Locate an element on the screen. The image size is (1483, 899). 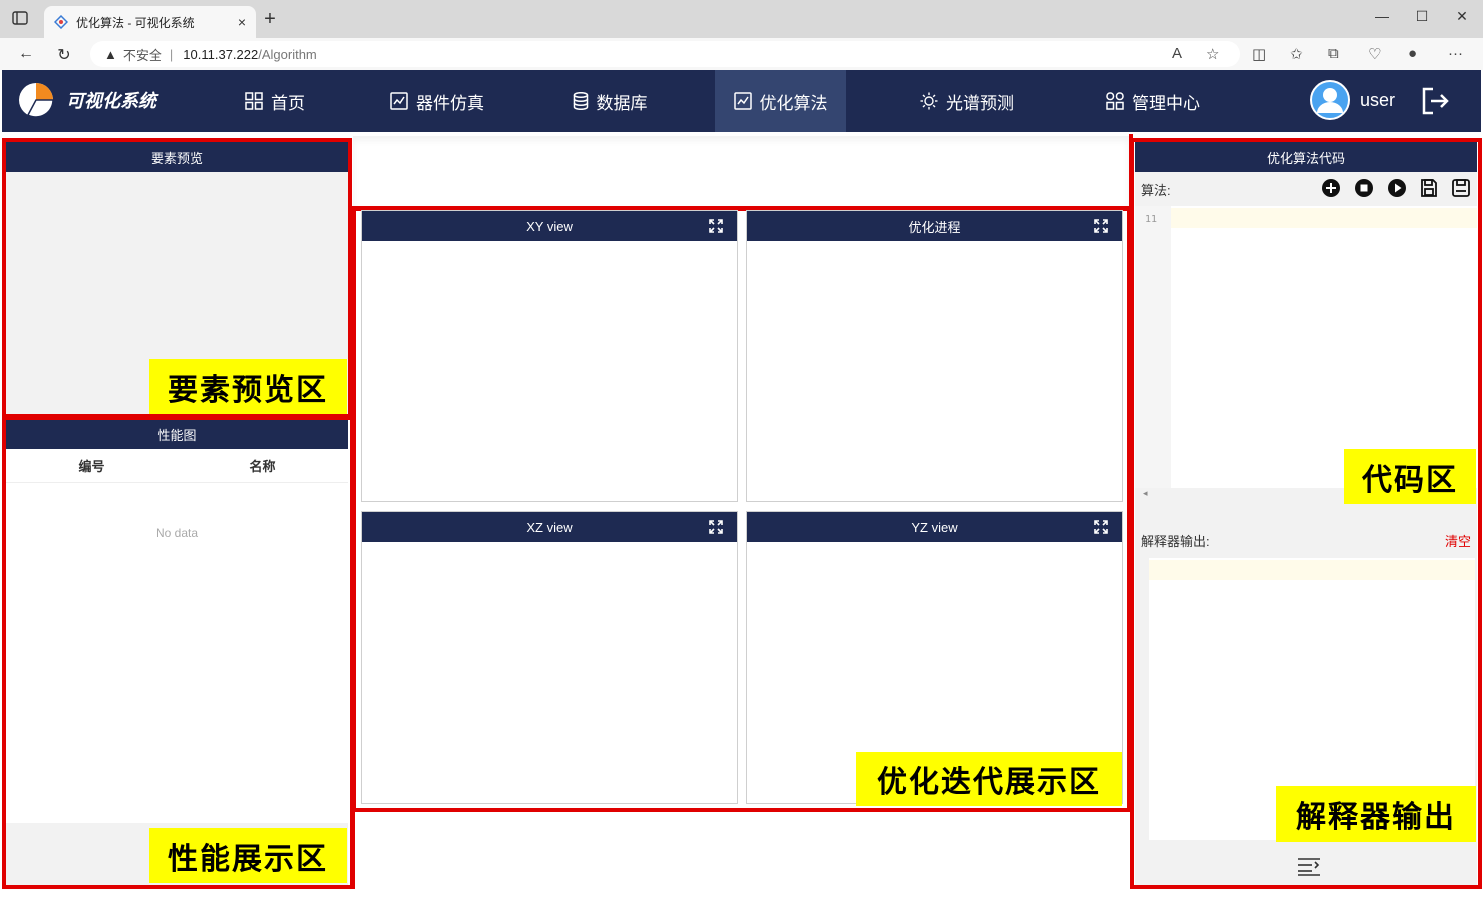
user-menu: user is located at coordinates (1352, 100).